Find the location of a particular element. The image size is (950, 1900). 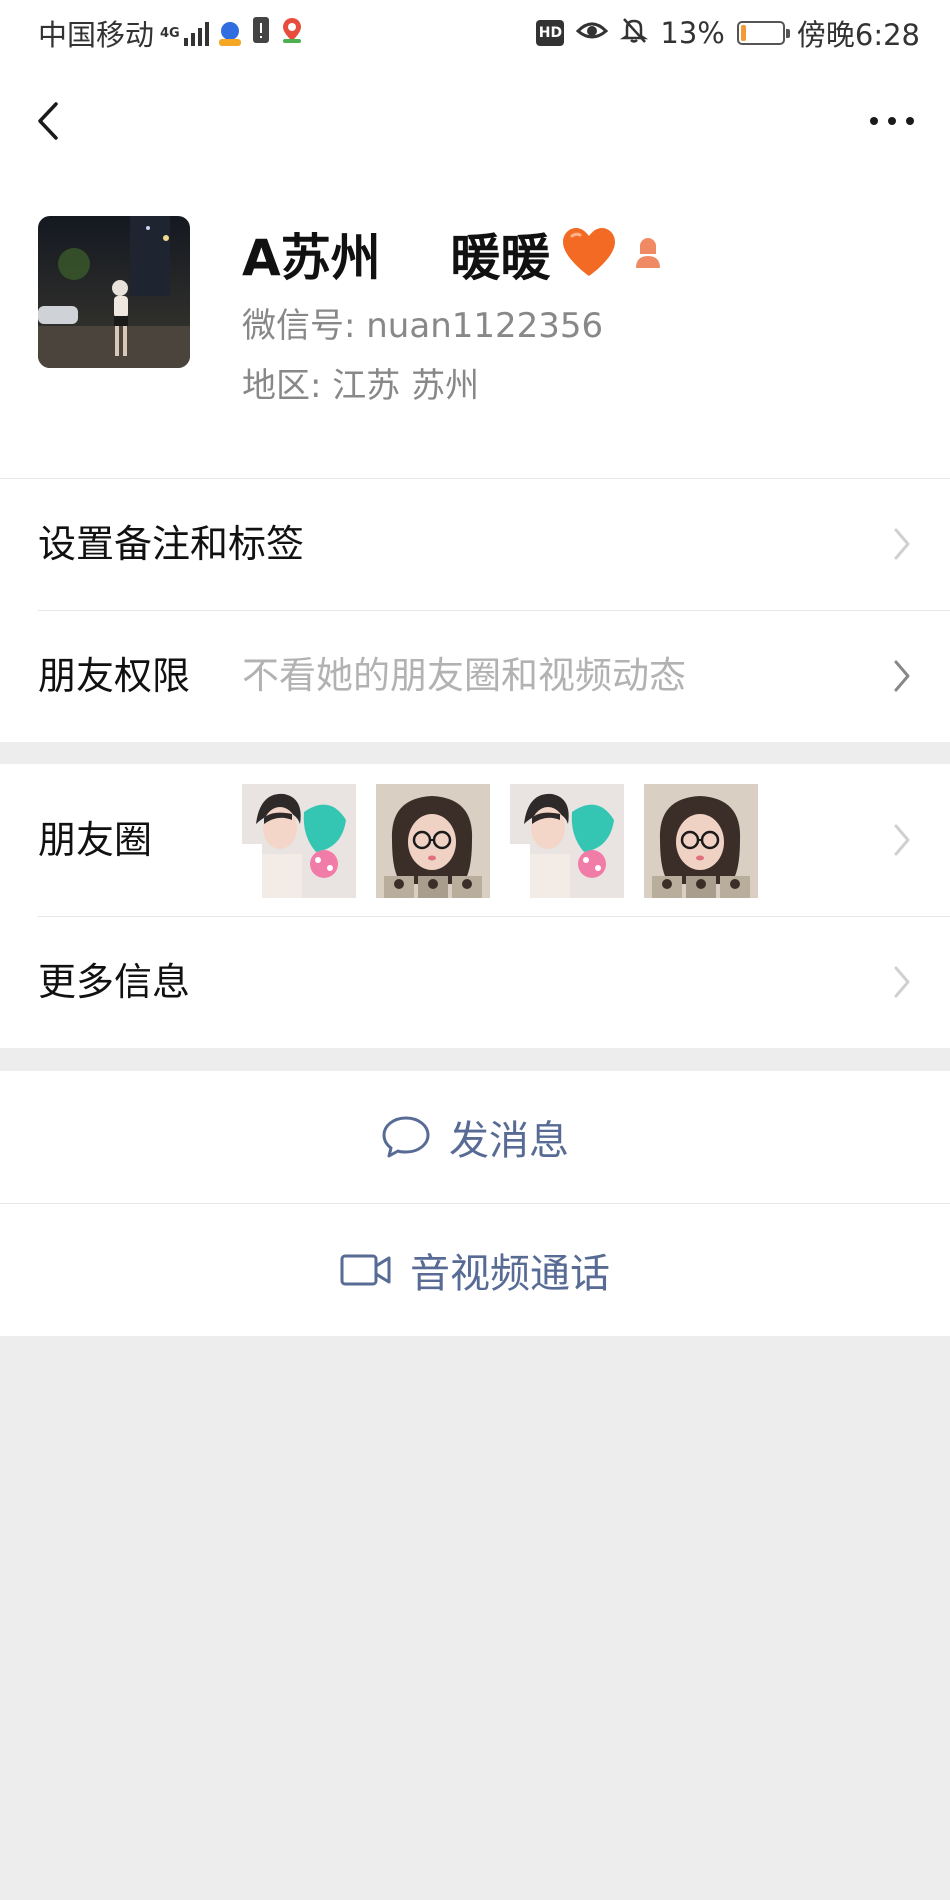

region: 地区: 江苏 苏州 is located at coordinates (361, 386).